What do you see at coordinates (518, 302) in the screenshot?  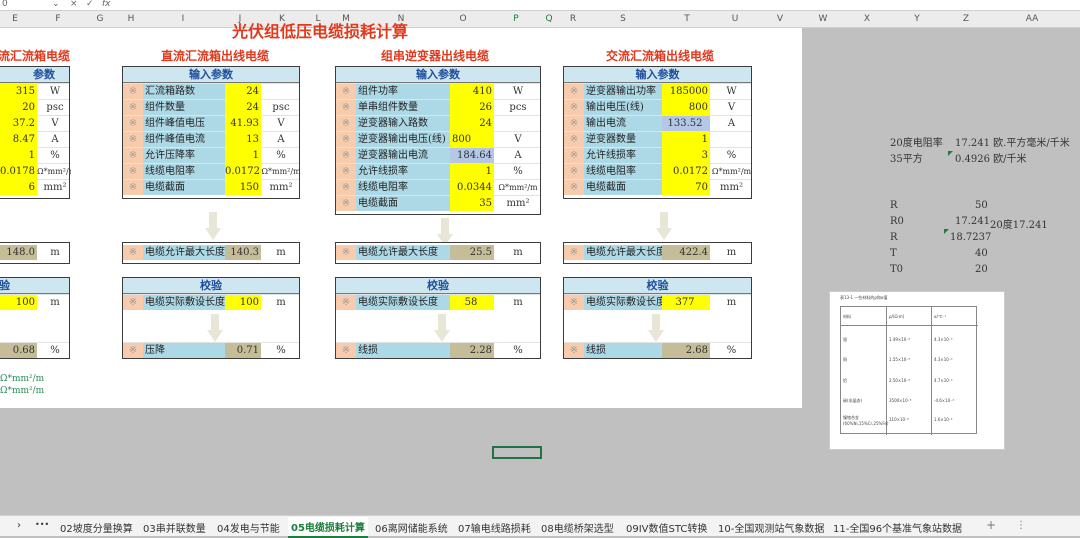 I see `unit-label: m` at bounding box center [518, 302].